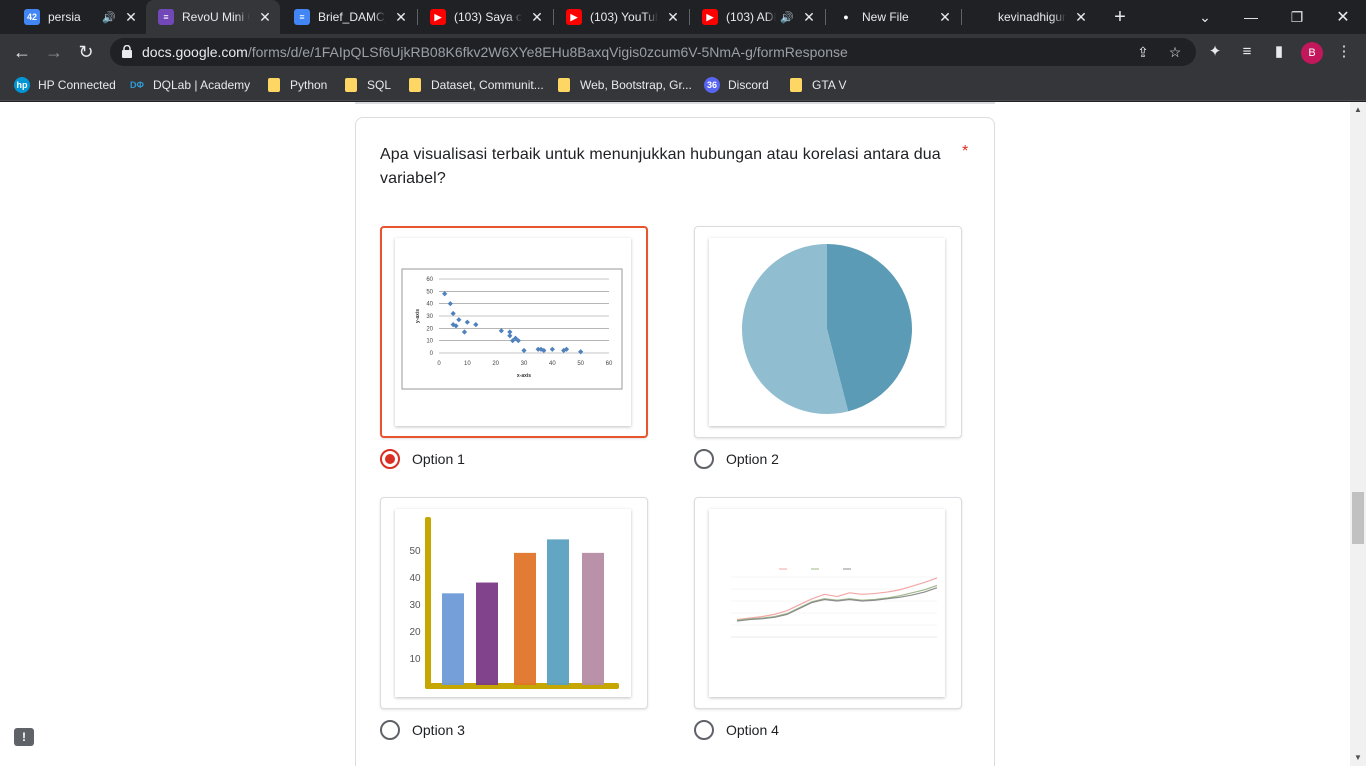 Image resolution: width=1366 pixels, height=766 pixels. I want to click on option-4-radio, so click(704, 730).